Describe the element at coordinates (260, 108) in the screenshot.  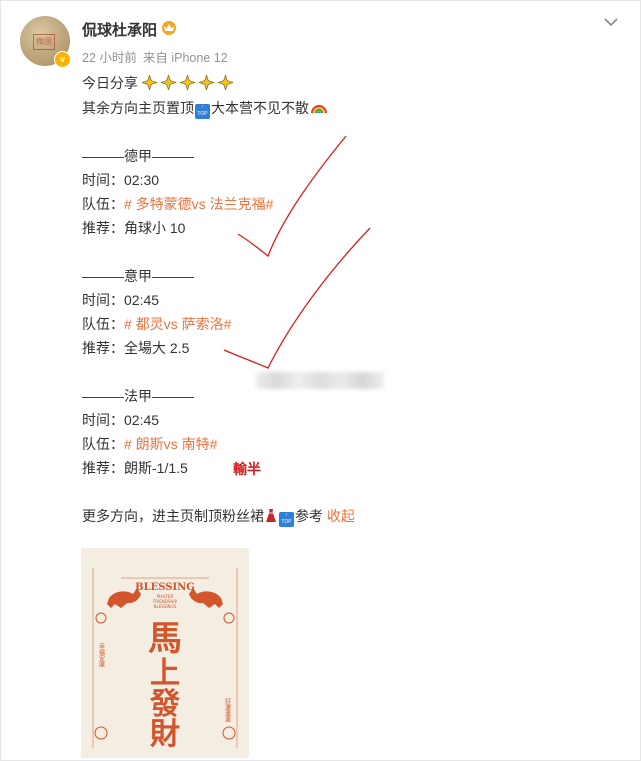
I see `direction-tail-text: 大本营不见不散` at that location.